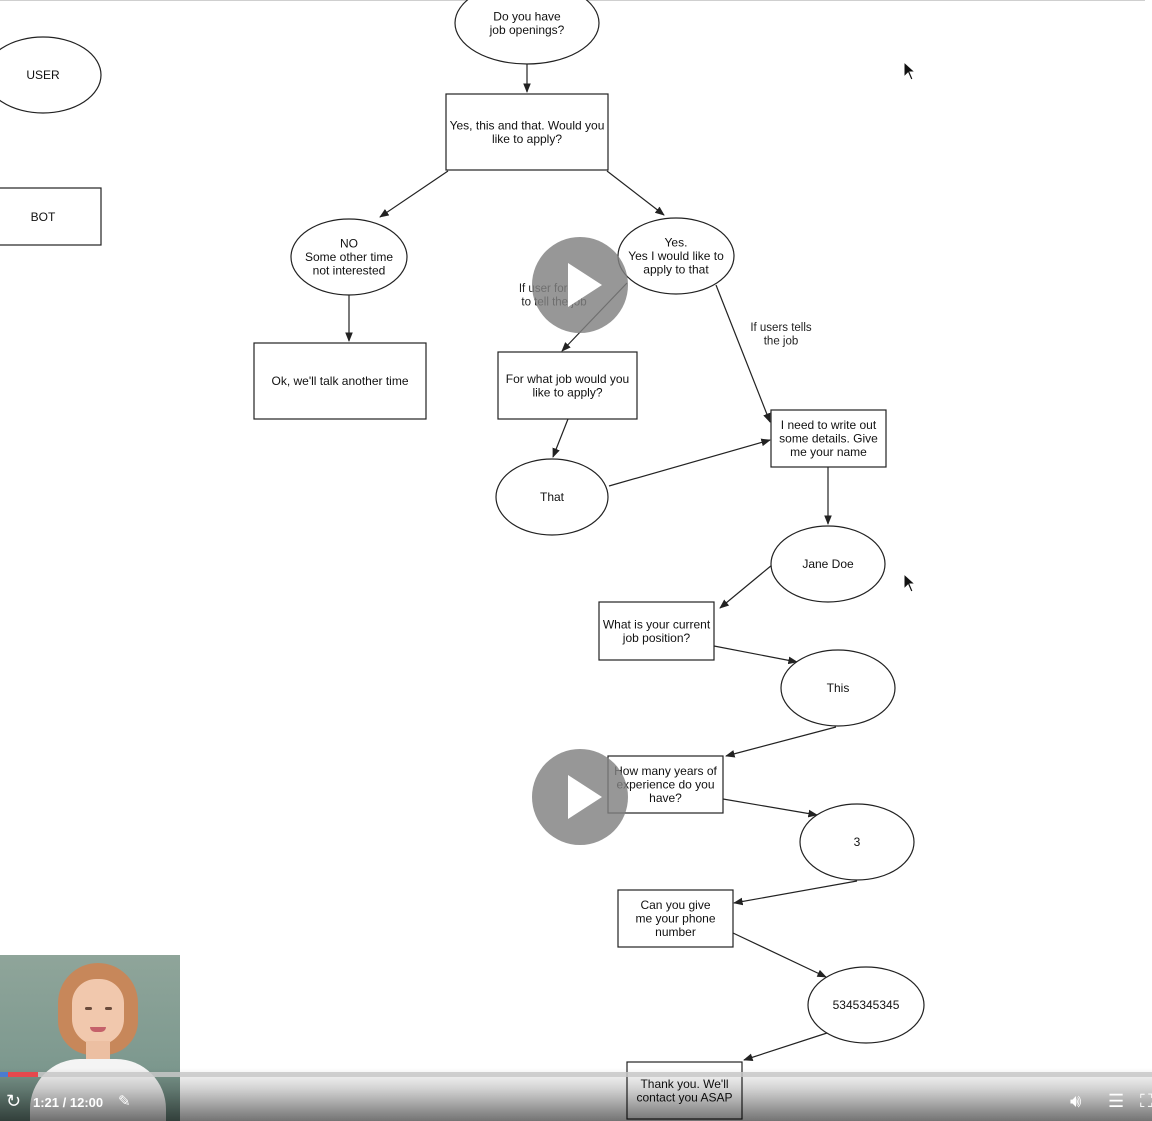  Describe the element at coordinates (349, 244) in the screenshot. I see `node-label: NO` at that location.